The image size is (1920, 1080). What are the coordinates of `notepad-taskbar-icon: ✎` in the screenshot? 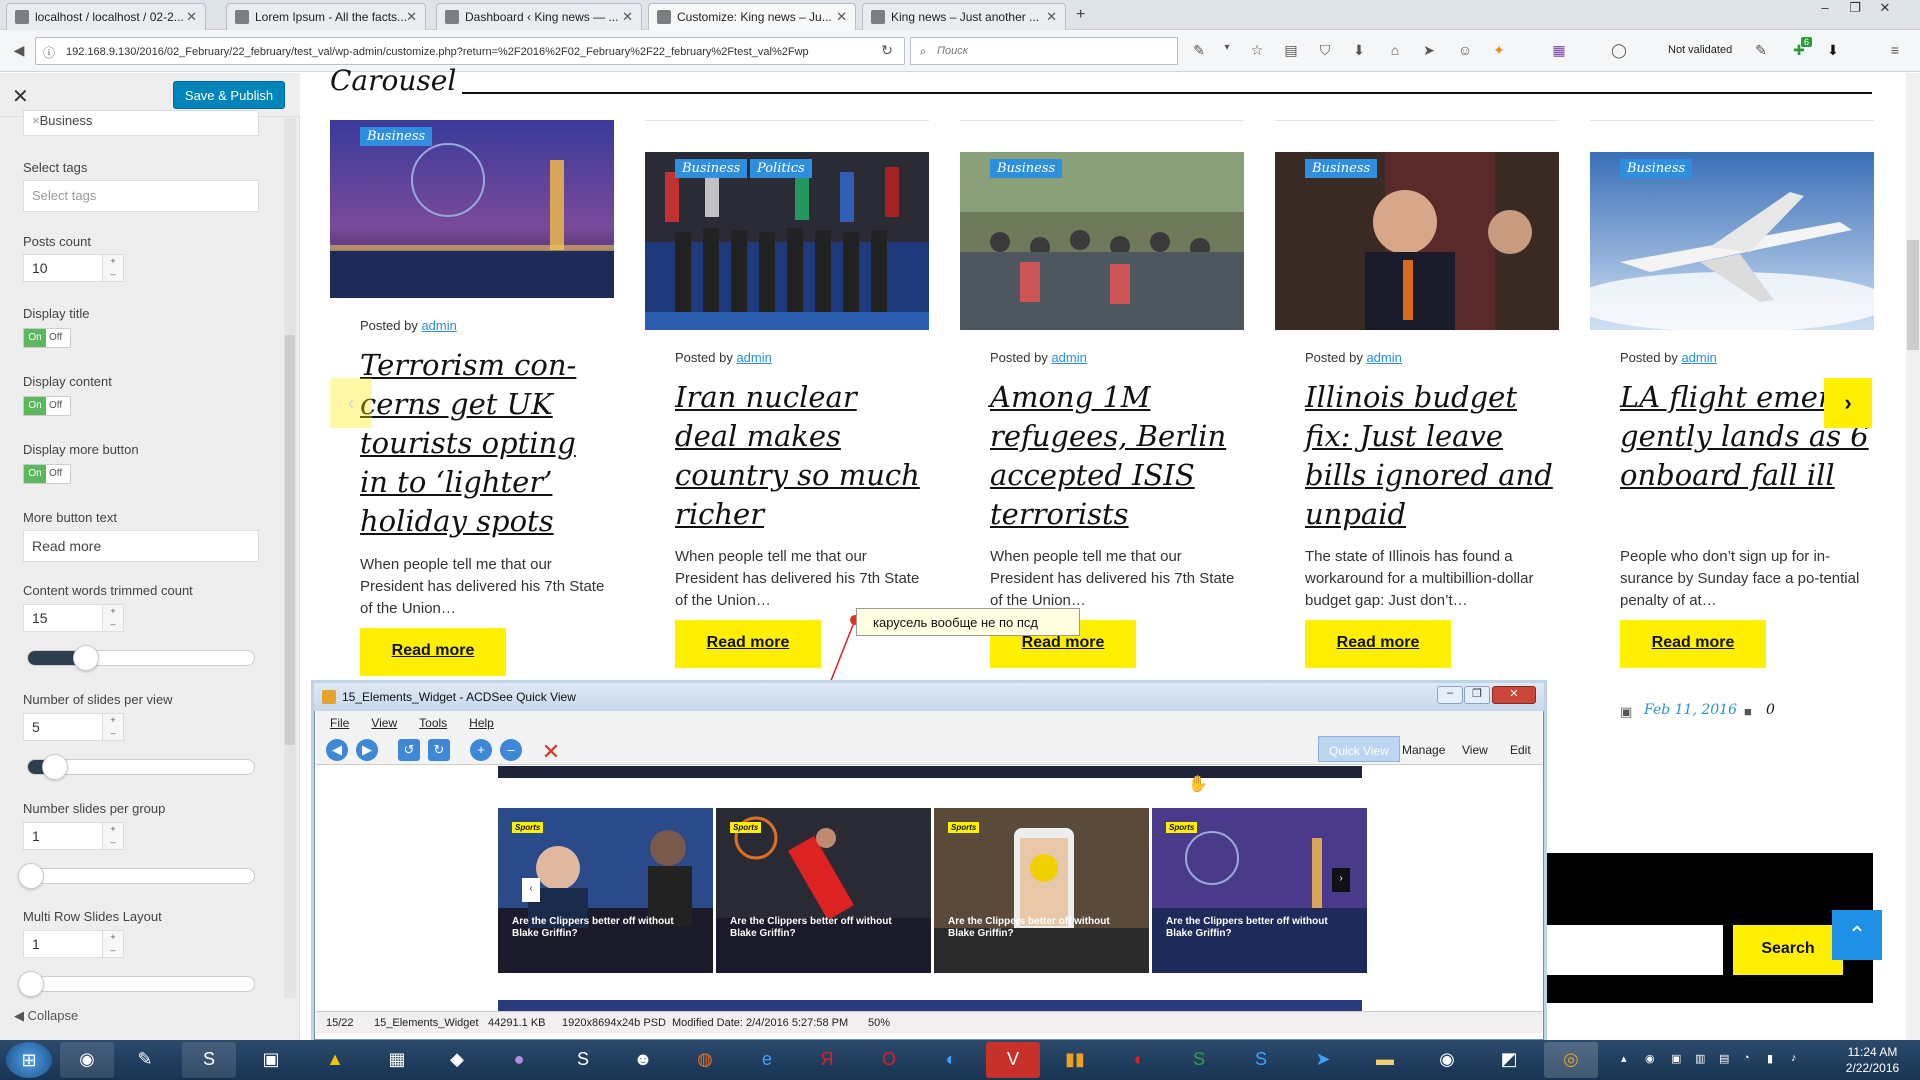 It's located at (145, 1060).